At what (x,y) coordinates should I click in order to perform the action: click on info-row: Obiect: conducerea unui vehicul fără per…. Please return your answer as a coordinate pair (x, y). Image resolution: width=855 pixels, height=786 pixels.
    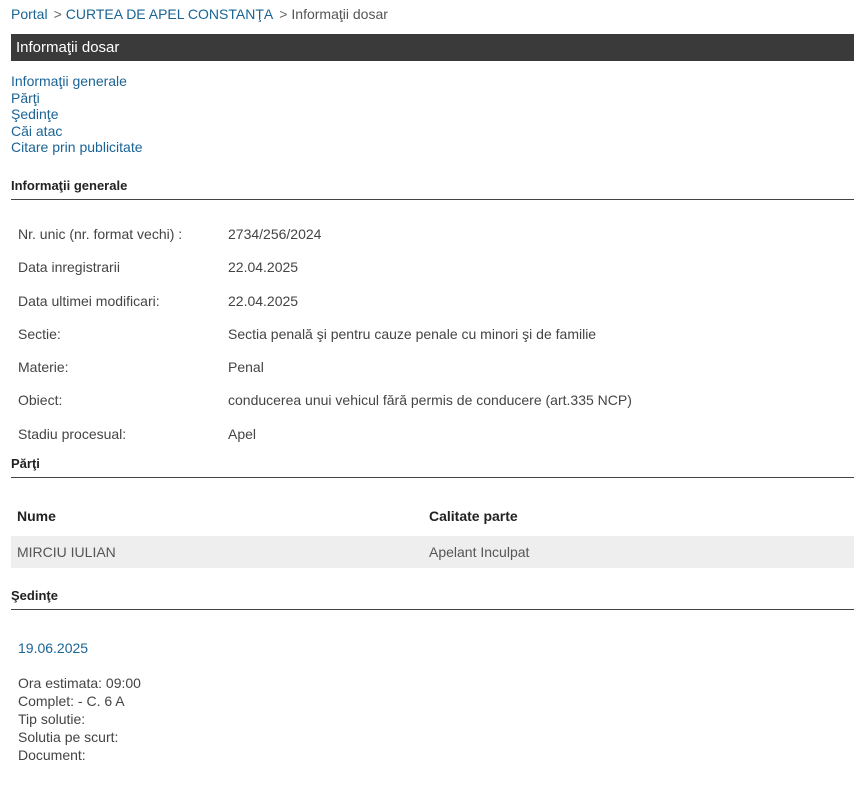
    Looking at the image, I should click on (432, 408).